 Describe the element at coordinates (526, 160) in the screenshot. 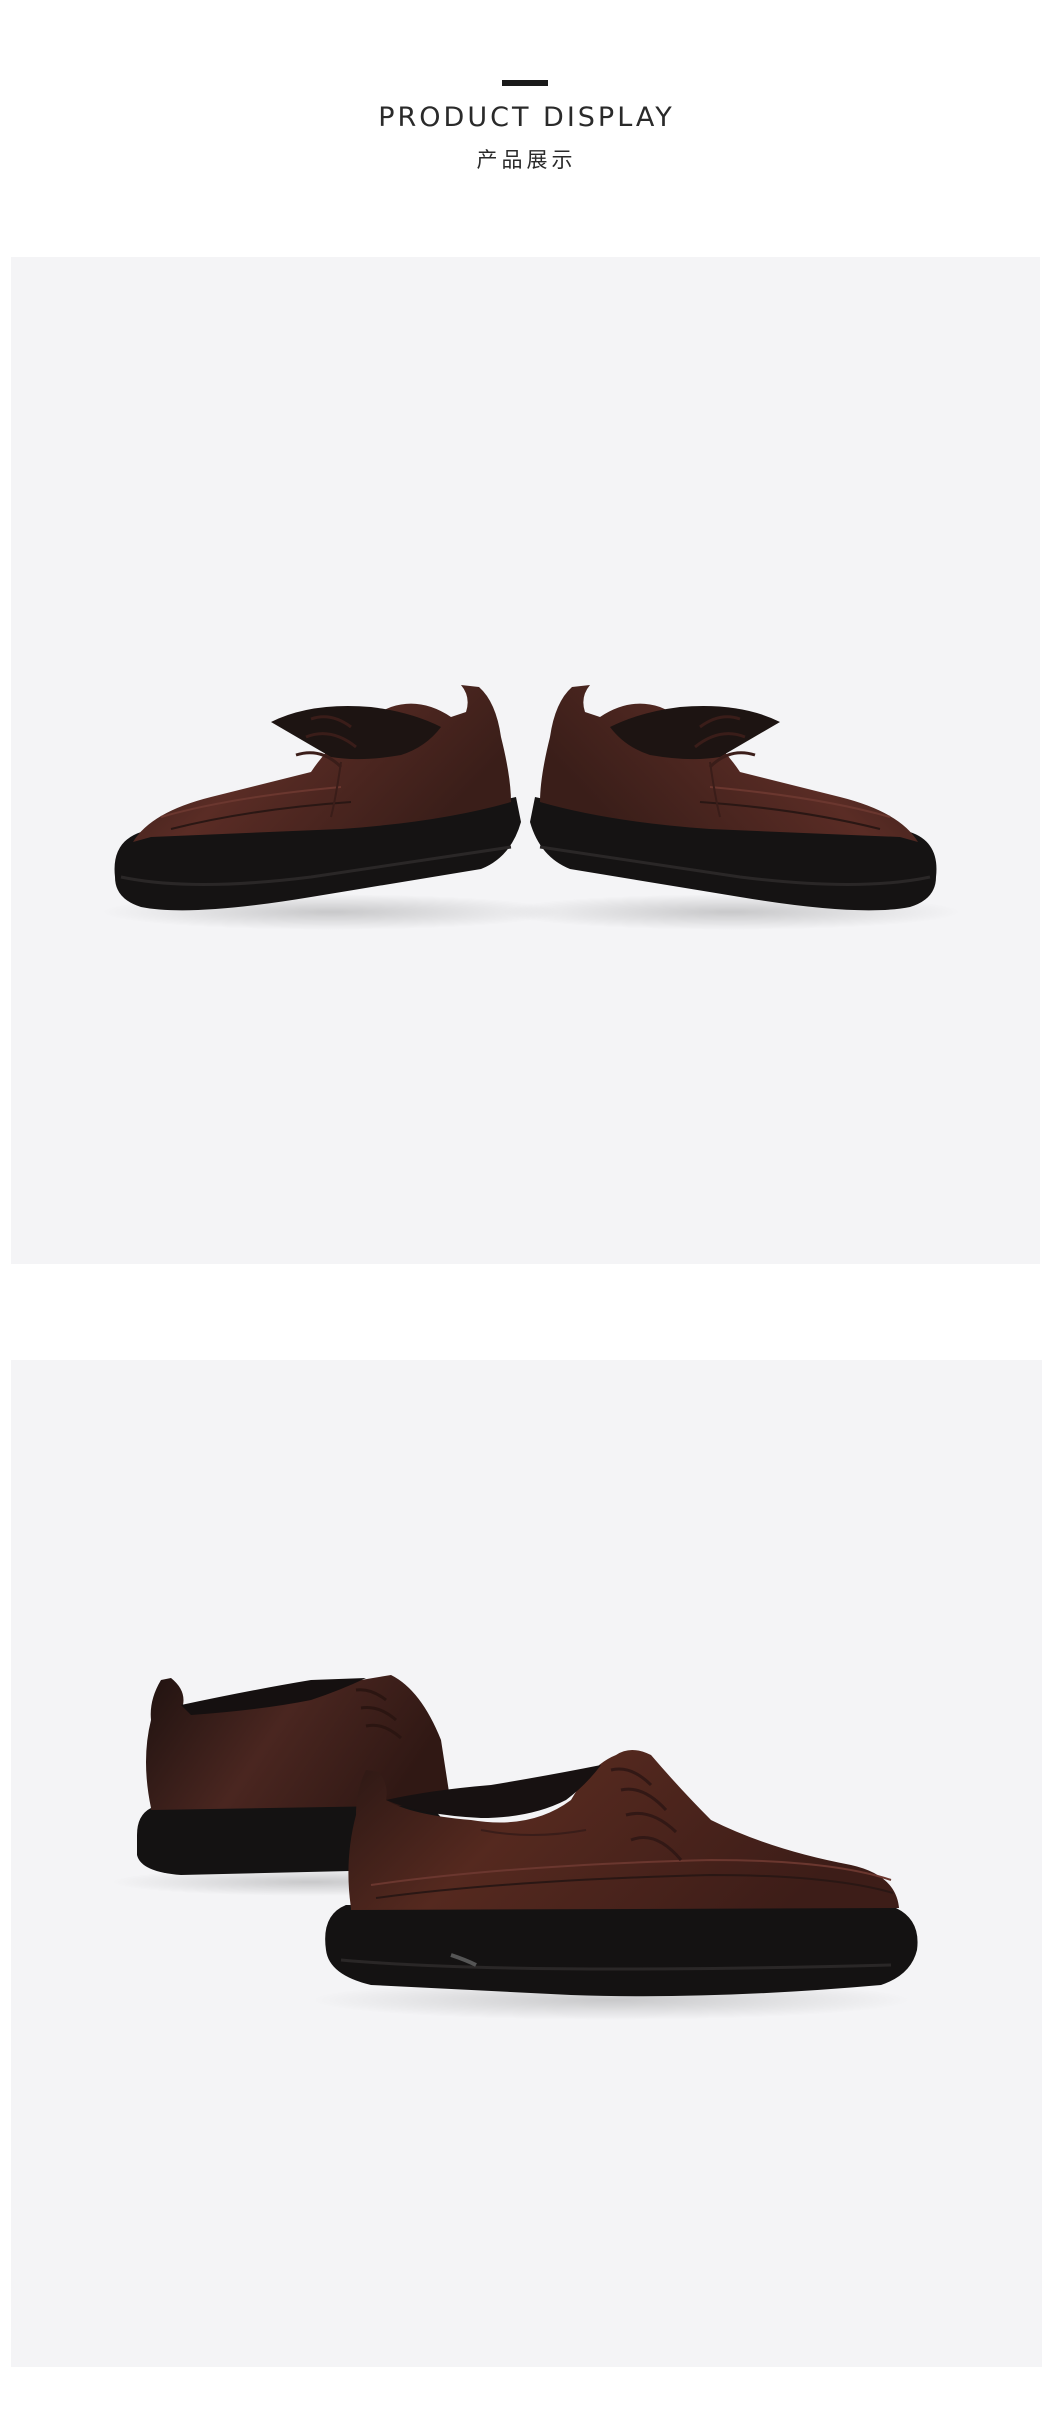

I see `section-title-zh: 产品展示` at that location.